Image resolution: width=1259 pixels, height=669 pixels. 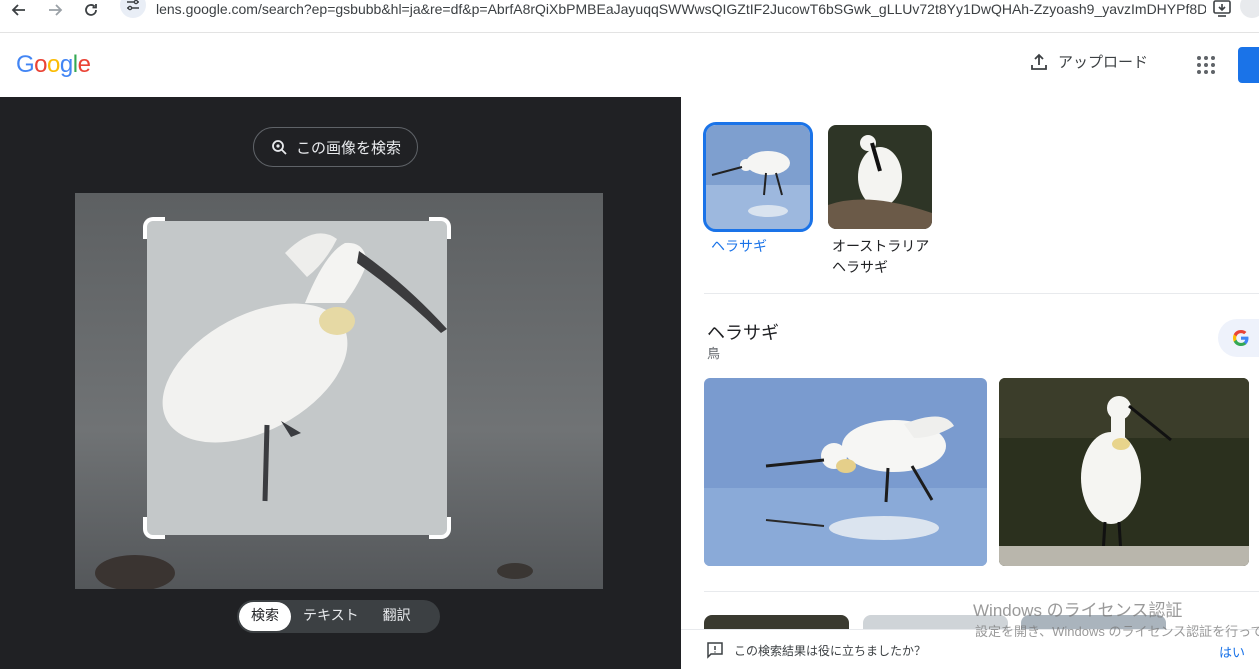 I want to click on back-button, so click(x=19, y=10).